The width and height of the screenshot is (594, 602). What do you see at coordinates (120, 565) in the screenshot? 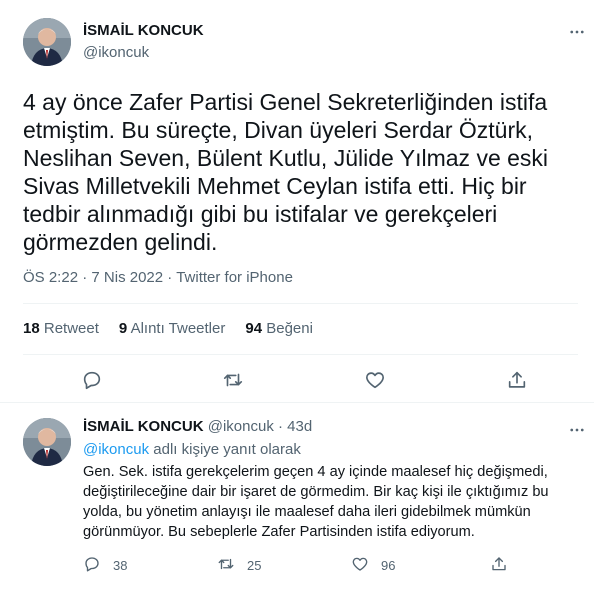
I see `reply-reply-count: 38` at bounding box center [120, 565].